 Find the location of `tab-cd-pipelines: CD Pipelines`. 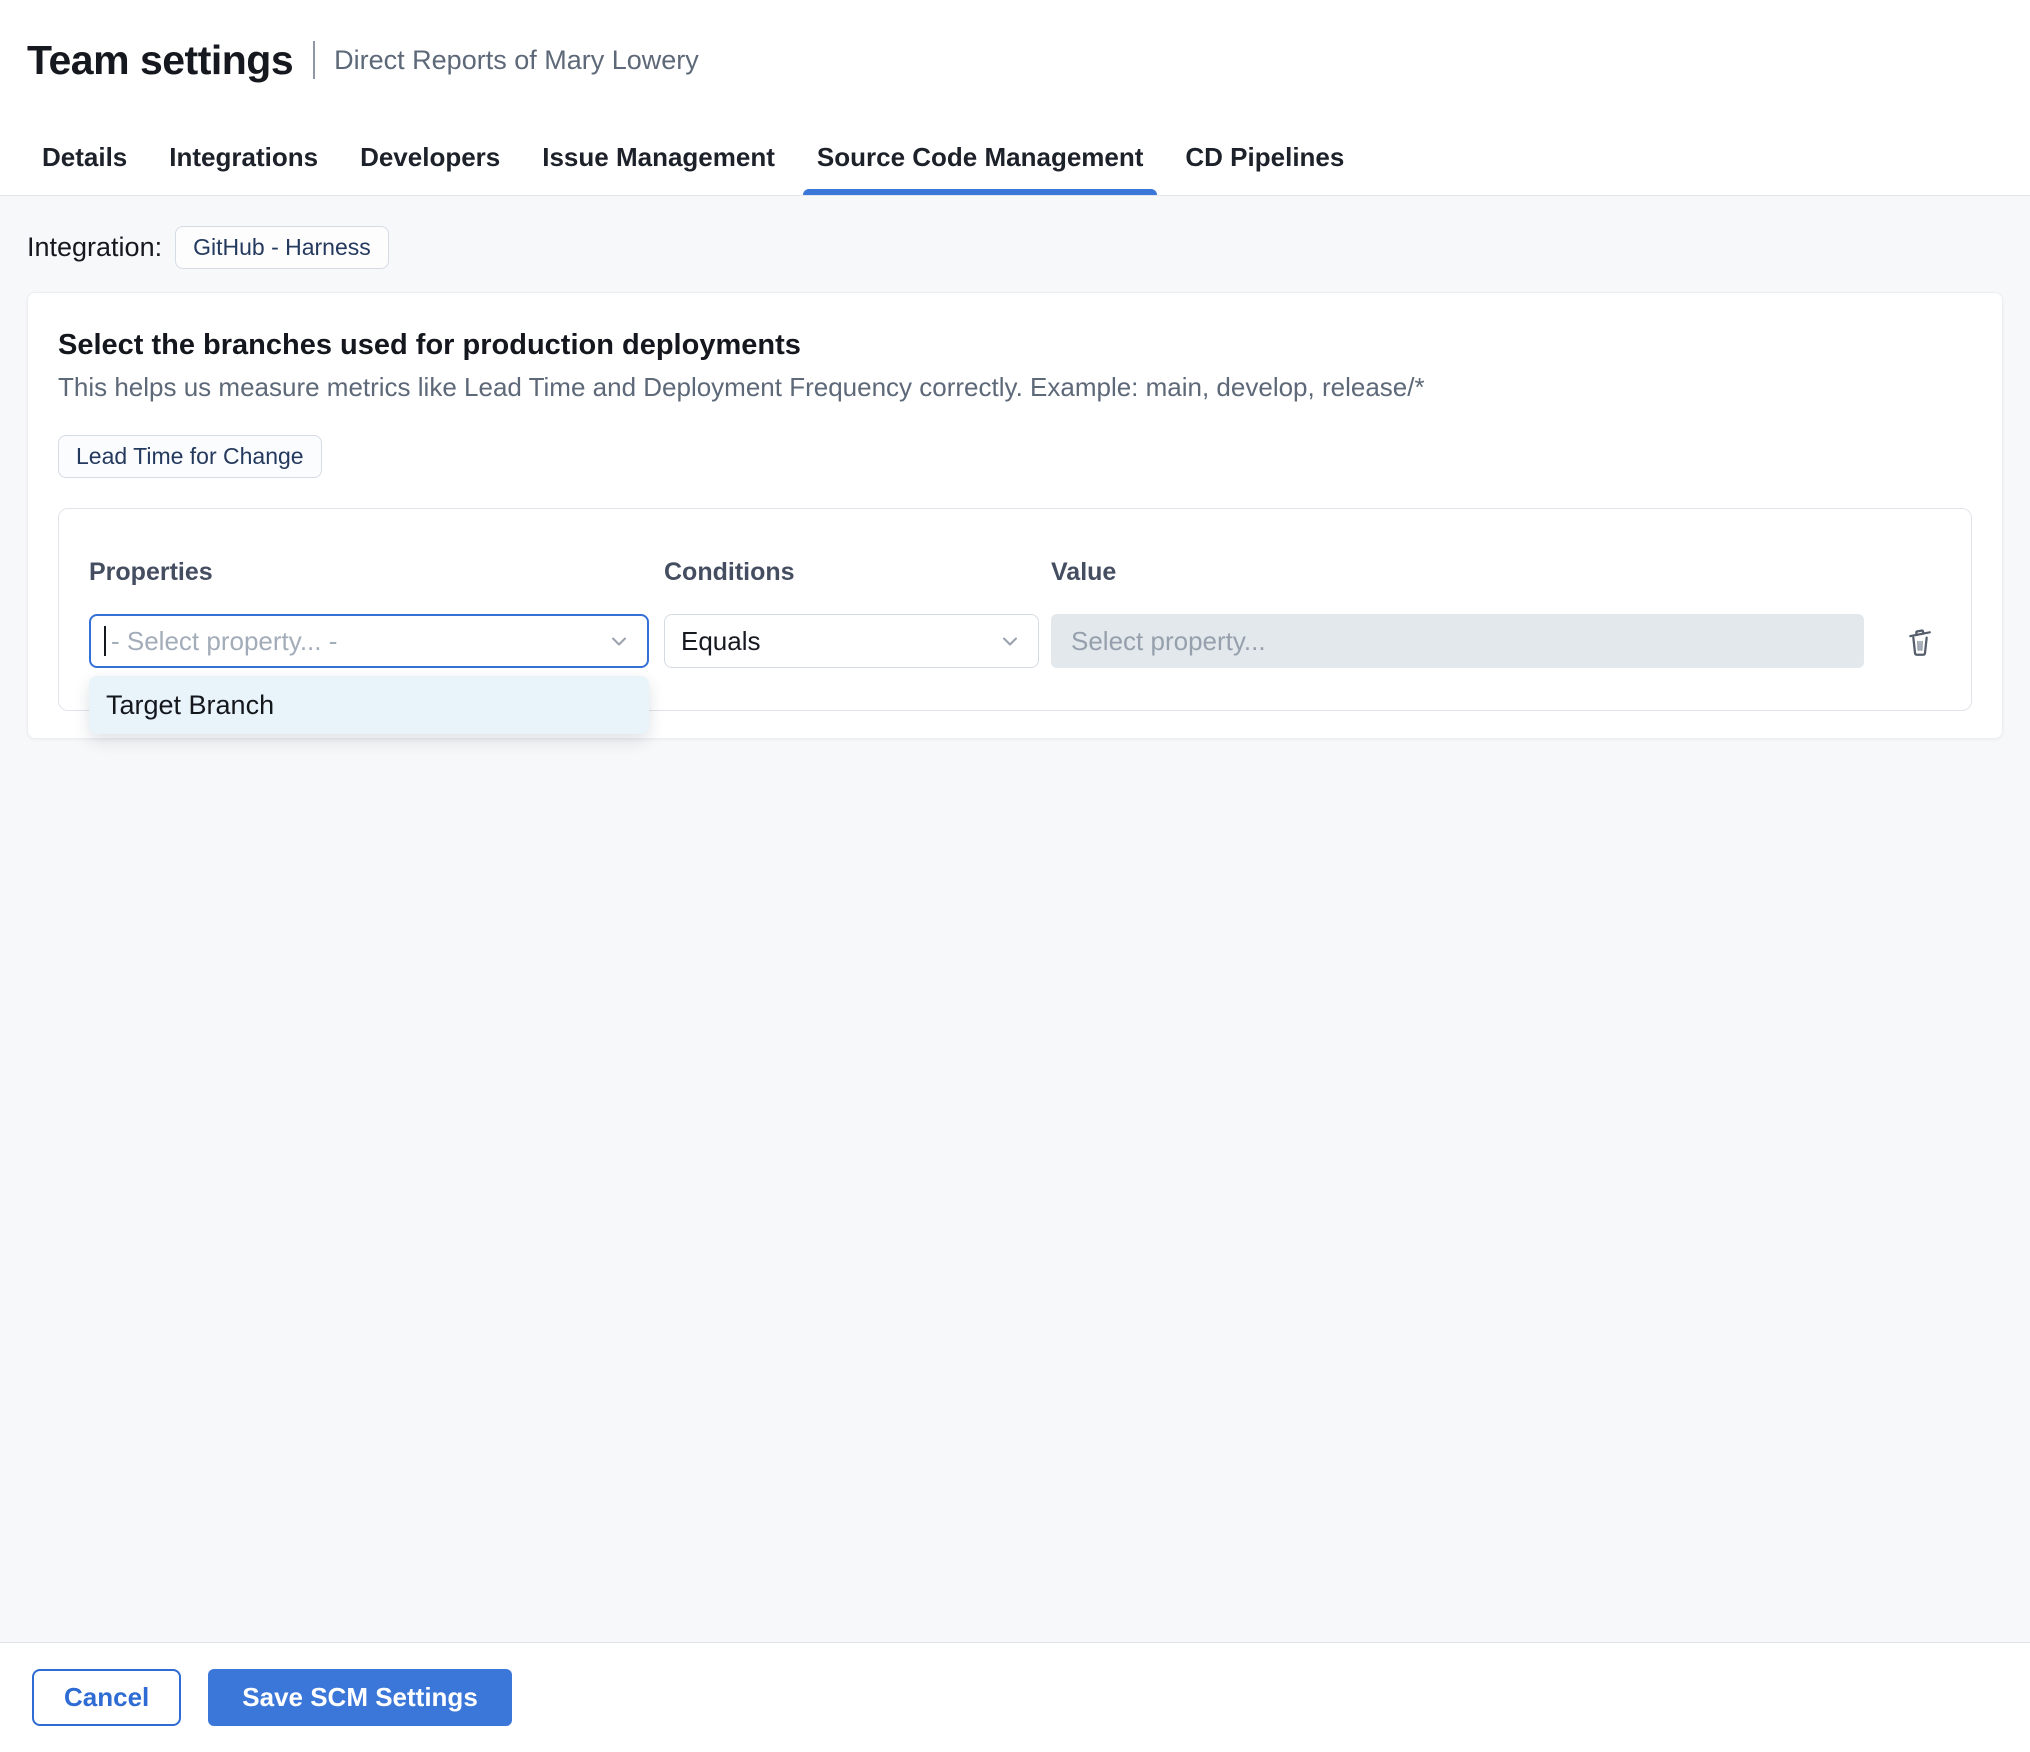

tab-cd-pipelines: CD Pipelines is located at coordinates (1264, 157).